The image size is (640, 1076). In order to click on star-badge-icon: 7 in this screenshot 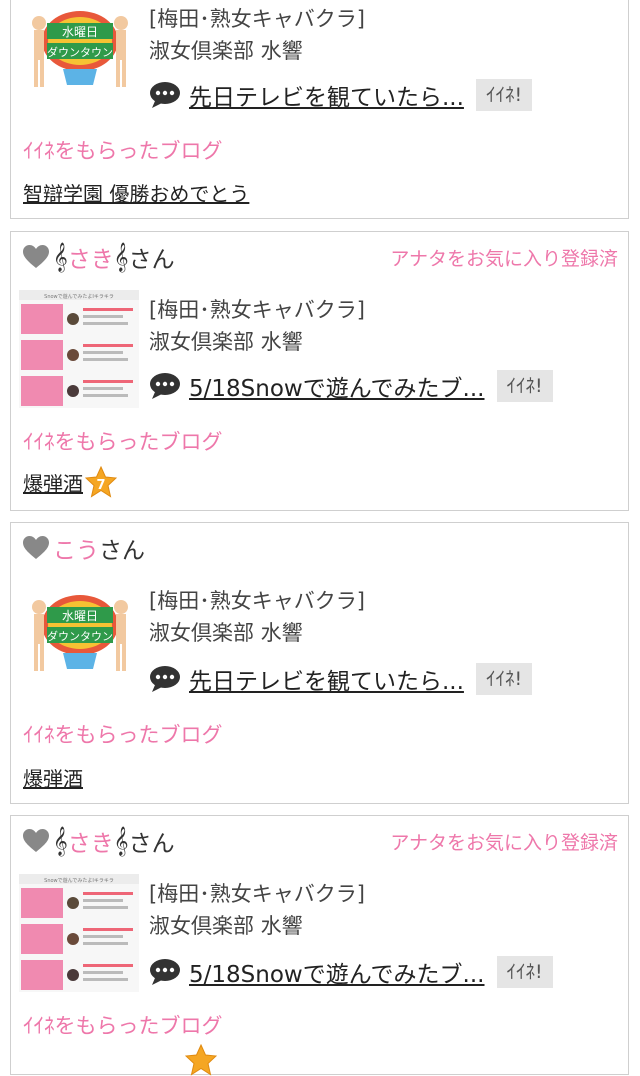, I will do `click(101, 482)`.